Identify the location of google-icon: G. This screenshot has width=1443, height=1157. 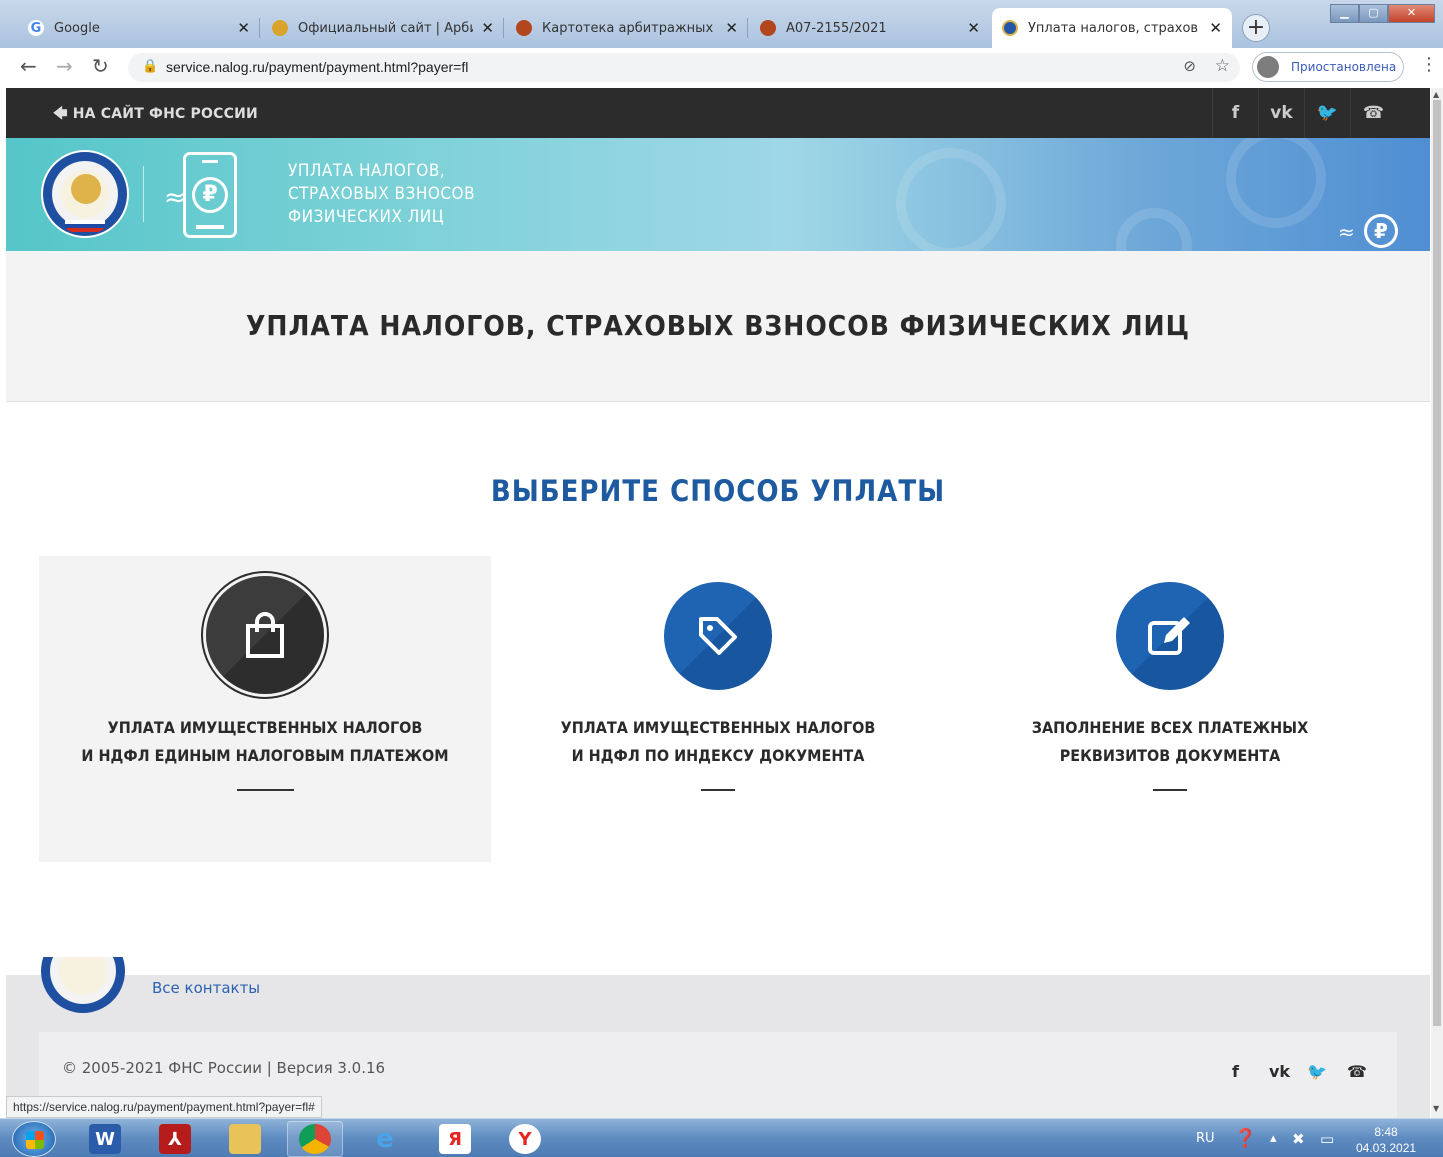
(36, 28).